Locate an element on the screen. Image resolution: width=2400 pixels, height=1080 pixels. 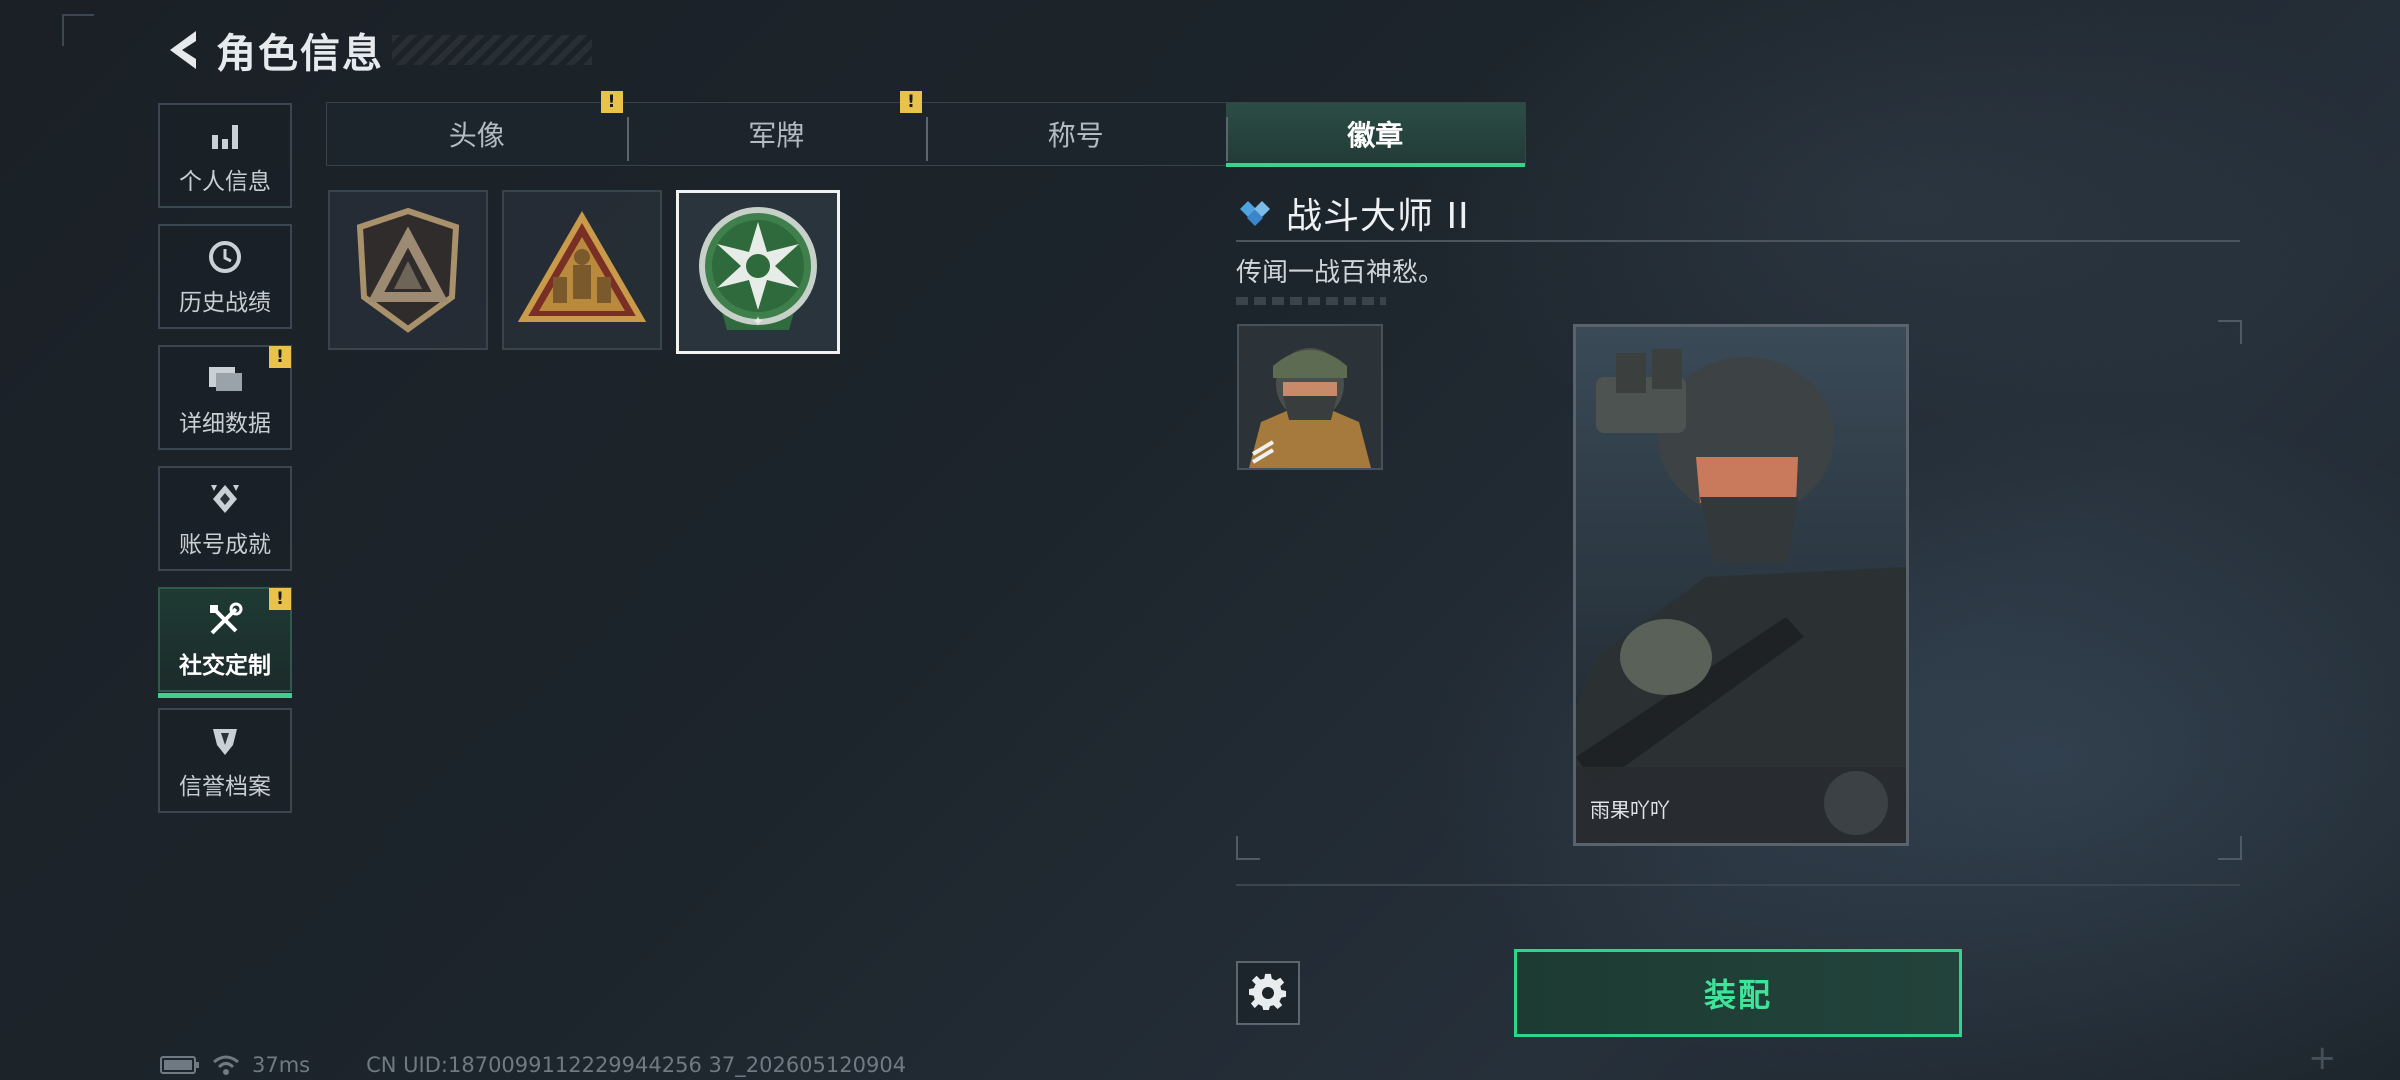
bar-chart-icon is located at coordinates (225, 136).